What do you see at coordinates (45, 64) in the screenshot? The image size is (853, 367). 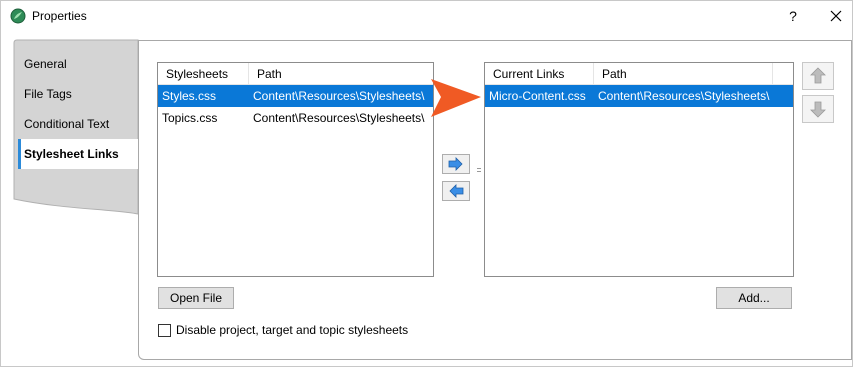 I see `tab-general-label: General` at bounding box center [45, 64].